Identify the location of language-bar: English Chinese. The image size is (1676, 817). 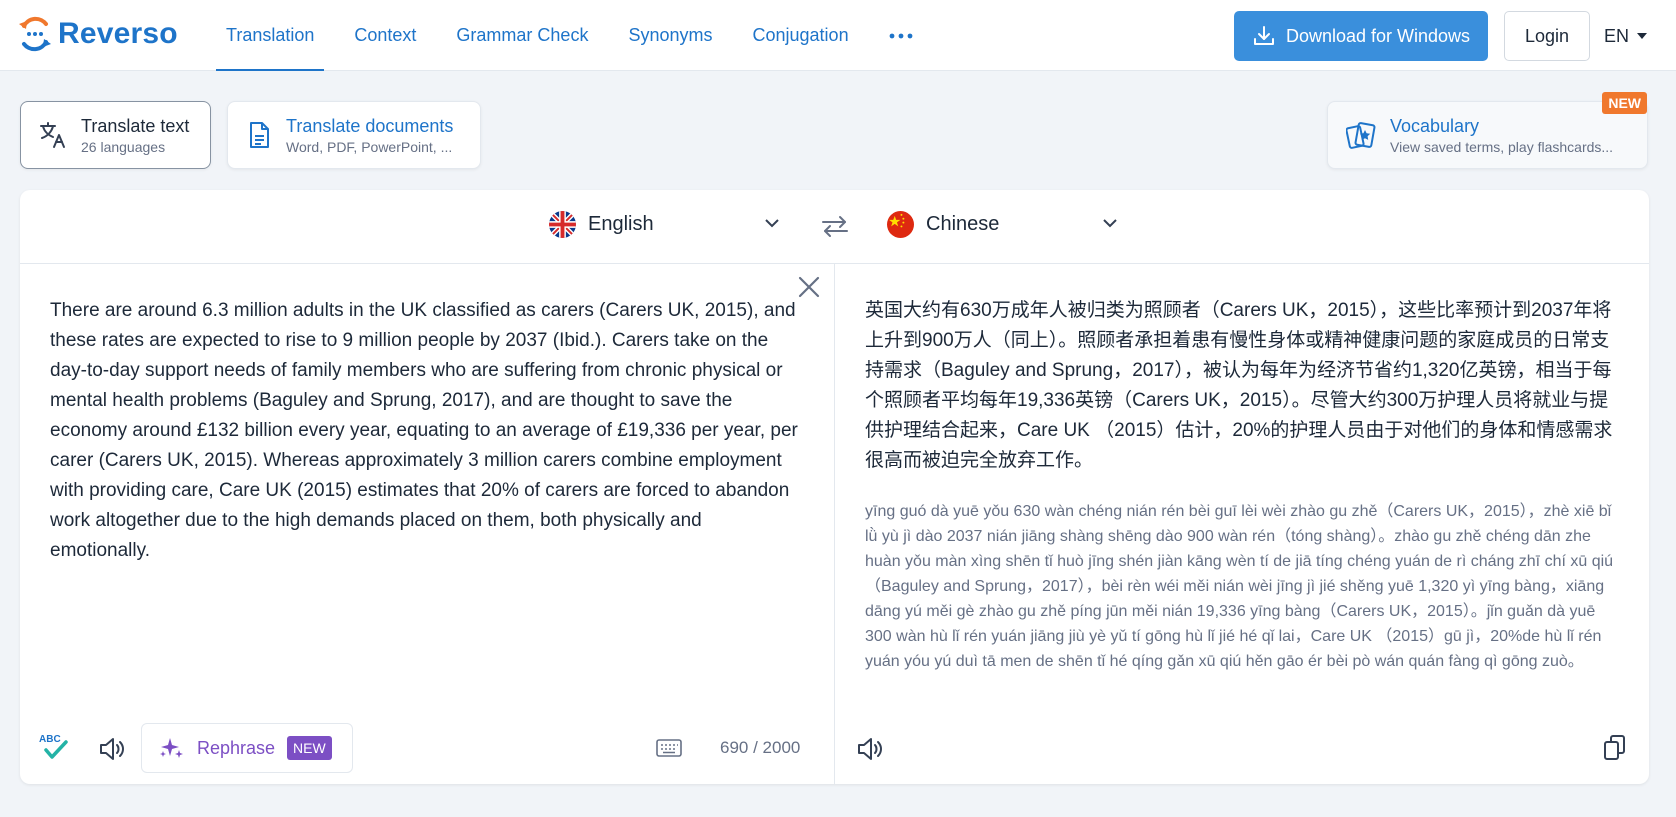
(834, 227).